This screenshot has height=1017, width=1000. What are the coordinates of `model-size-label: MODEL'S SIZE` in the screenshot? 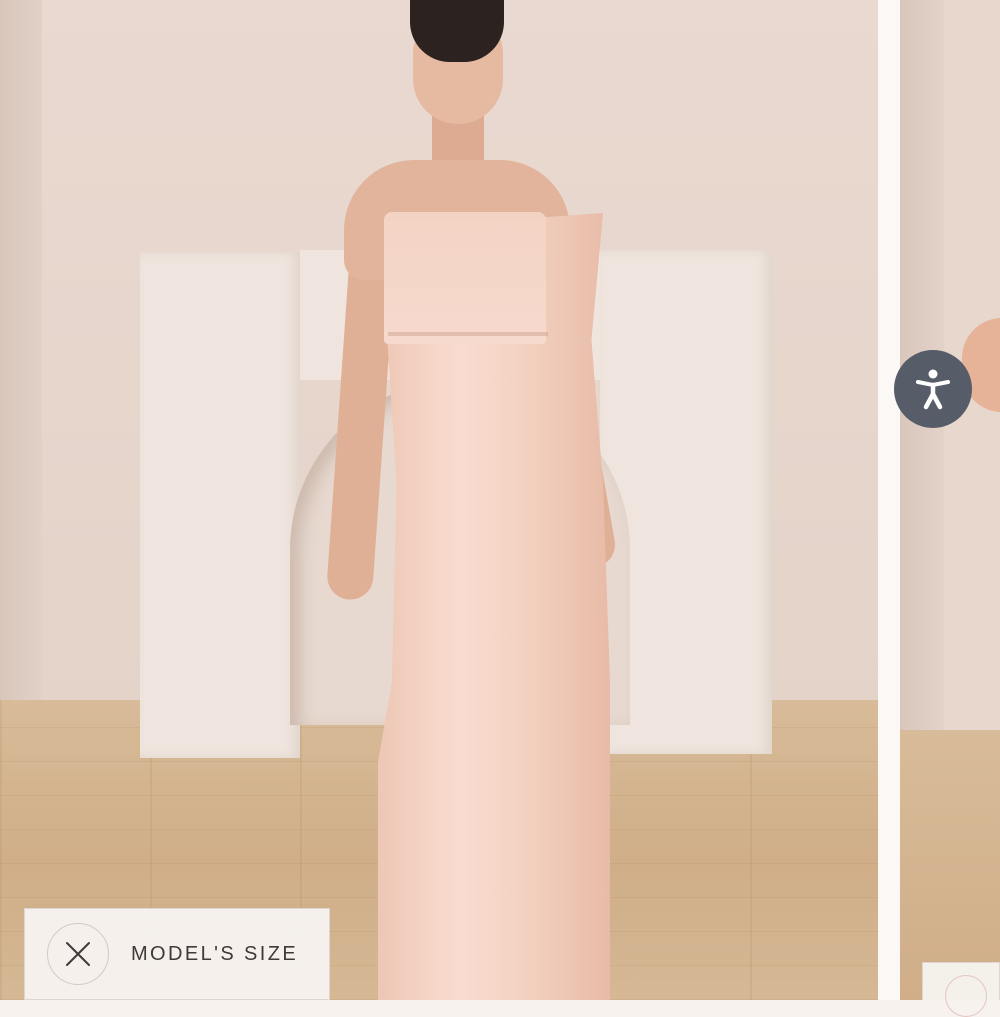 It's located at (215, 953).